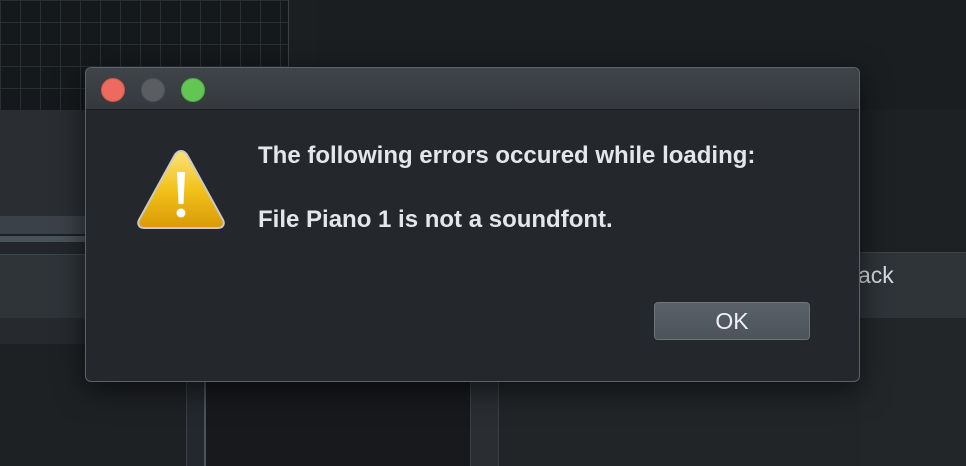  I want to click on left-panel, so click(45, 165).